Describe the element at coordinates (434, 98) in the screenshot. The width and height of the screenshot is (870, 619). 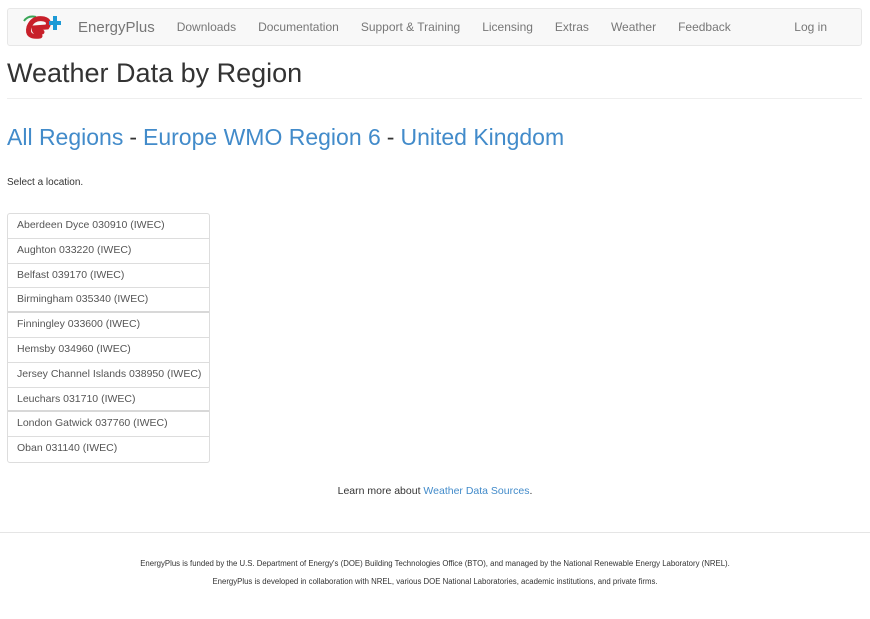
I see `title-divider` at that location.